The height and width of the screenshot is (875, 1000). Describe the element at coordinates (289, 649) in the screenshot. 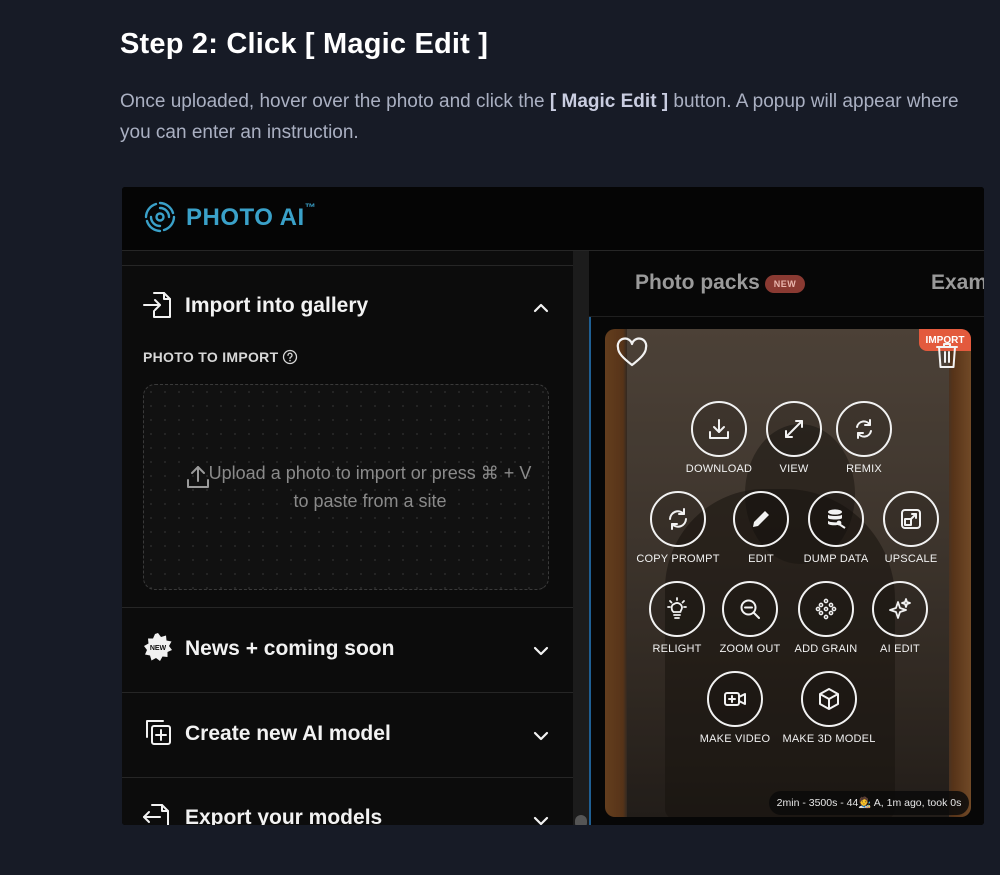

I see `section-title-news: News + coming soon` at that location.